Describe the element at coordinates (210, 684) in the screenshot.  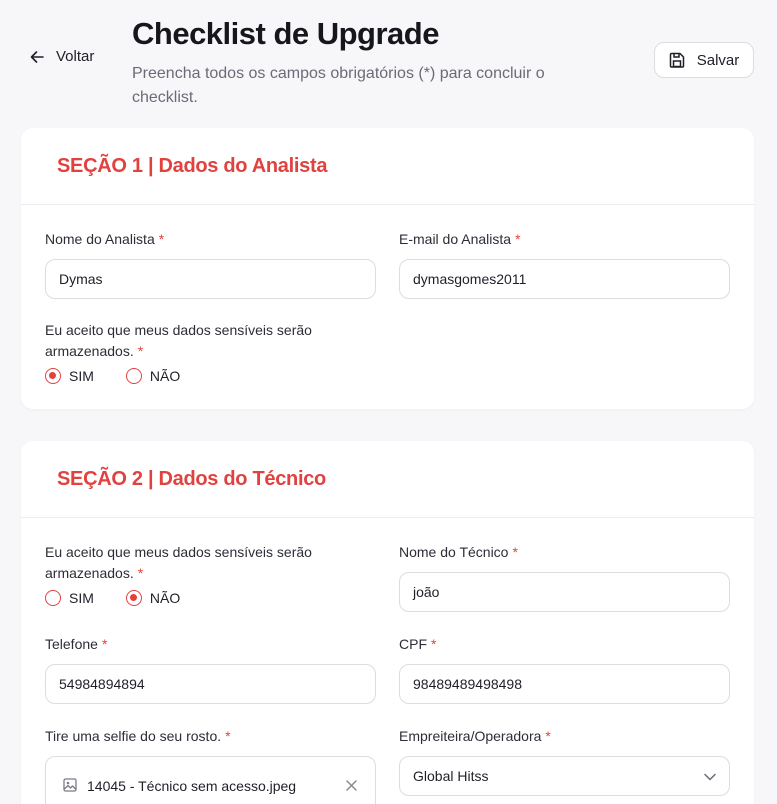
I see `phone-input: 54984894894` at that location.